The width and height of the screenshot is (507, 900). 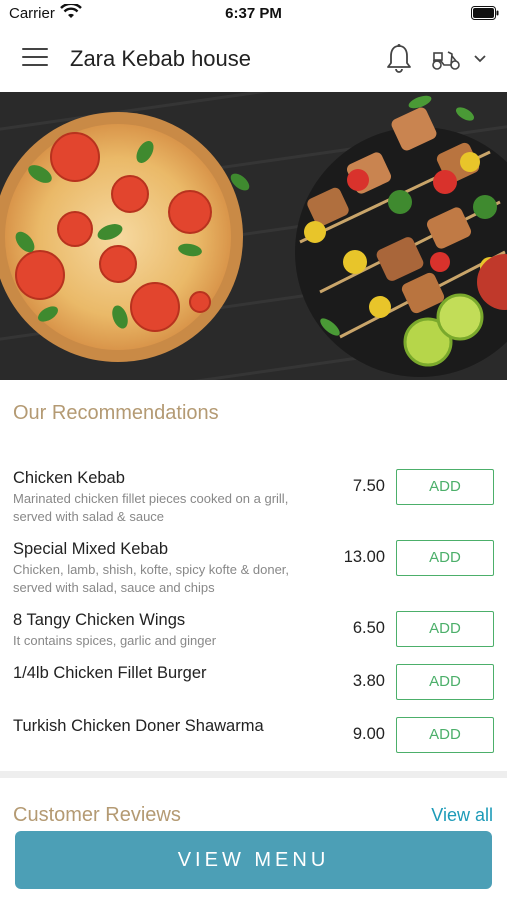 I want to click on item-price: 3.80, so click(x=368, y=681).